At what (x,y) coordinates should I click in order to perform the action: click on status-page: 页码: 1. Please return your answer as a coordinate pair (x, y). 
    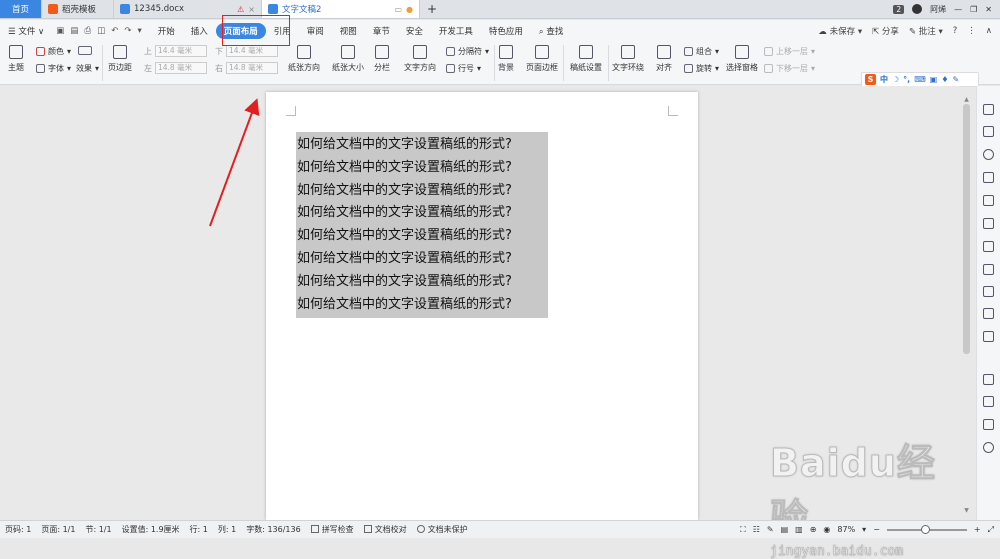
    Looking at the image, I should click on (18, 529).